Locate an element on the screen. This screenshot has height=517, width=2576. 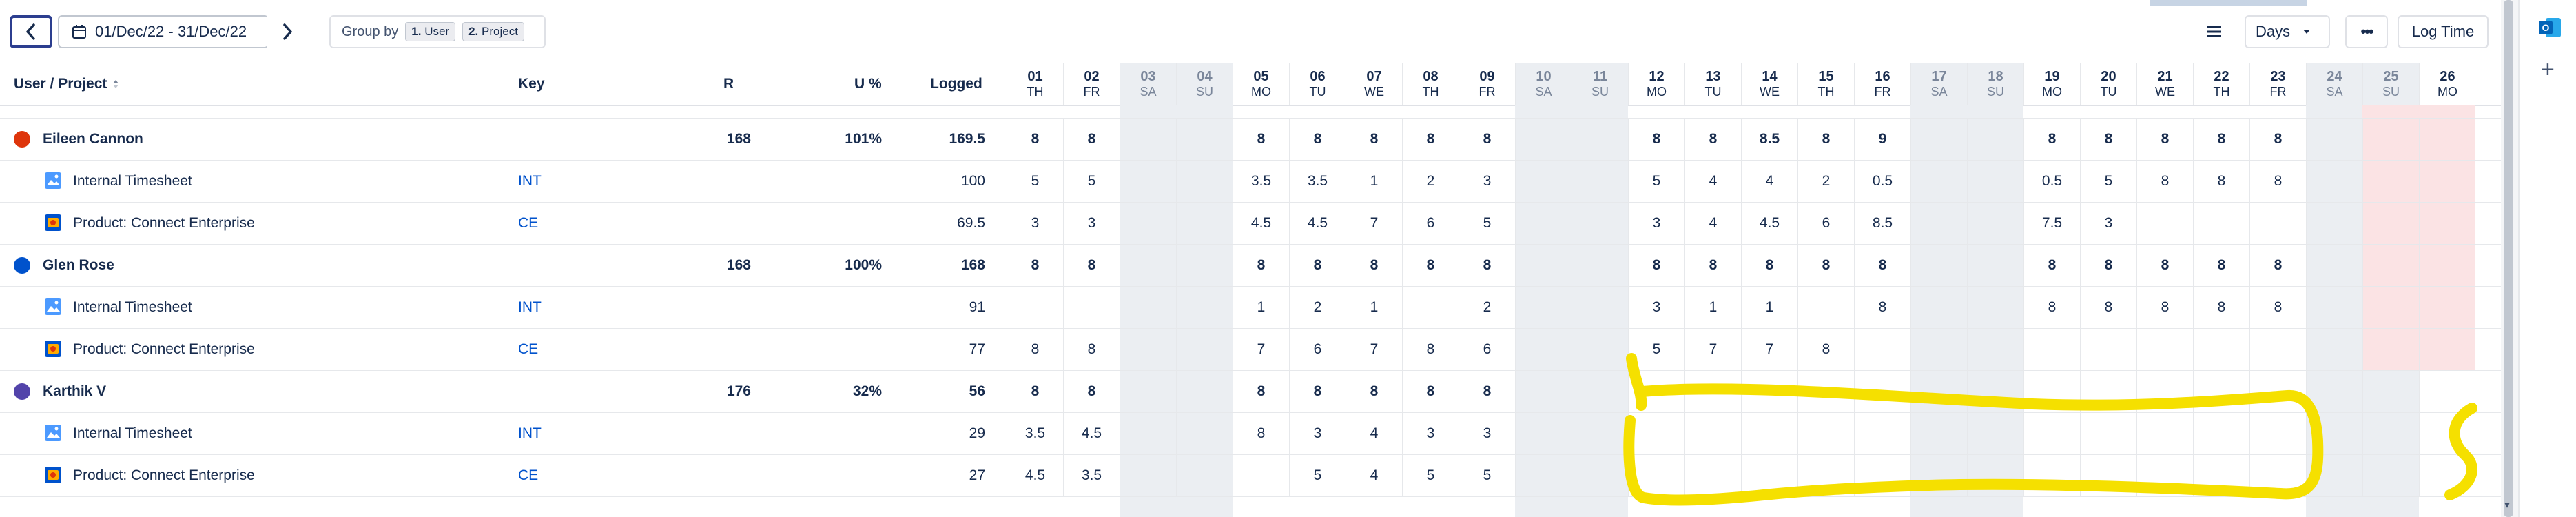
user-name: Karthik V is located at coordinates (74, 391).